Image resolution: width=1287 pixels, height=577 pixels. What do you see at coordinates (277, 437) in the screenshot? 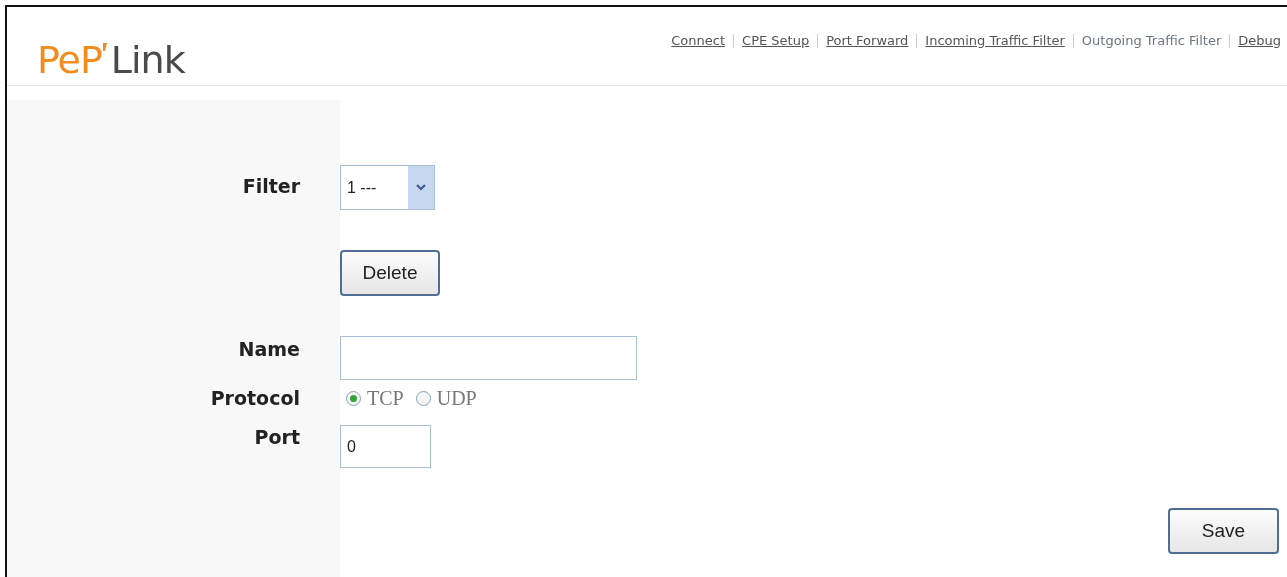
I see `port-label: Port` at bounding box center [277, 437].